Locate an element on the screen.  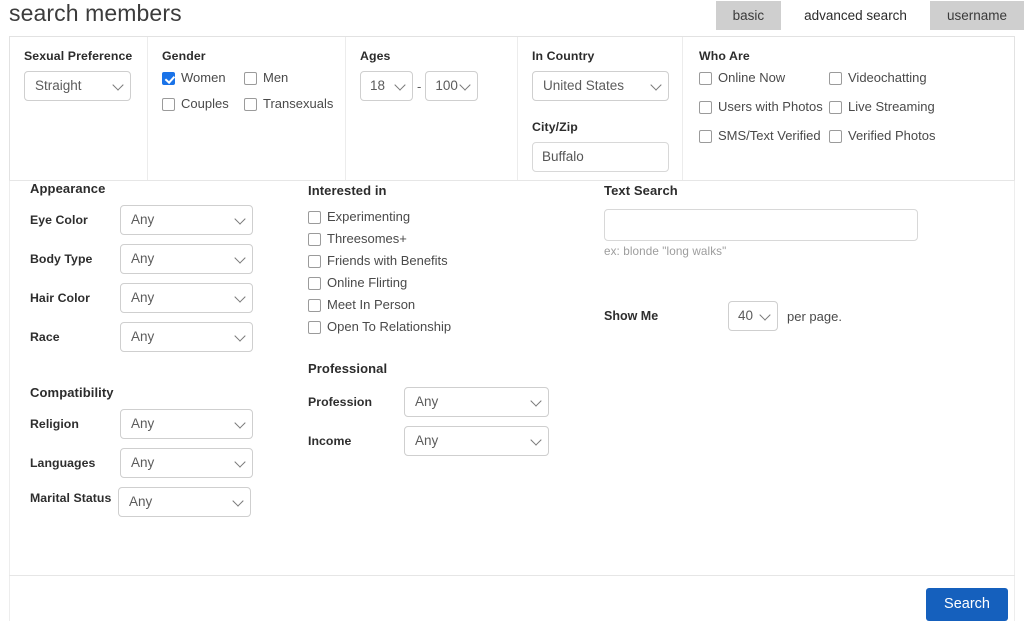
checkbox-men-box is located at coordinates (250, 78).